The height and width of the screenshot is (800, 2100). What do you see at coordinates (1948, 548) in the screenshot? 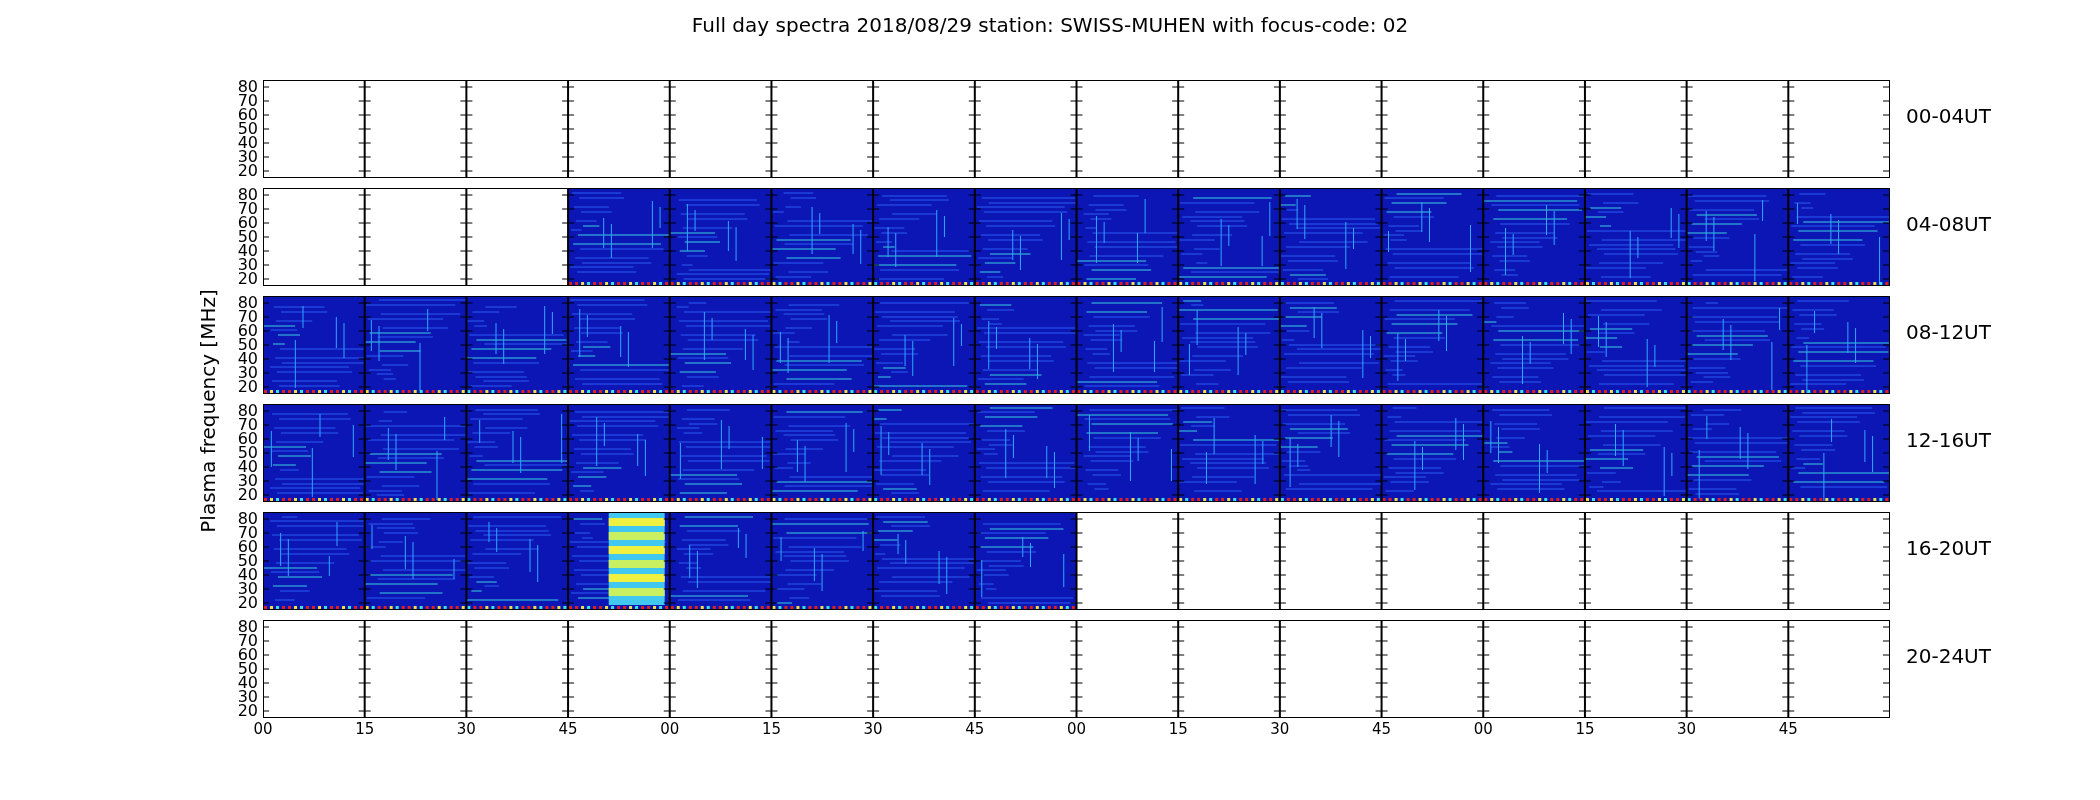
I see `time-range-label: 16-20UT` at bounding box center [1948, 548].